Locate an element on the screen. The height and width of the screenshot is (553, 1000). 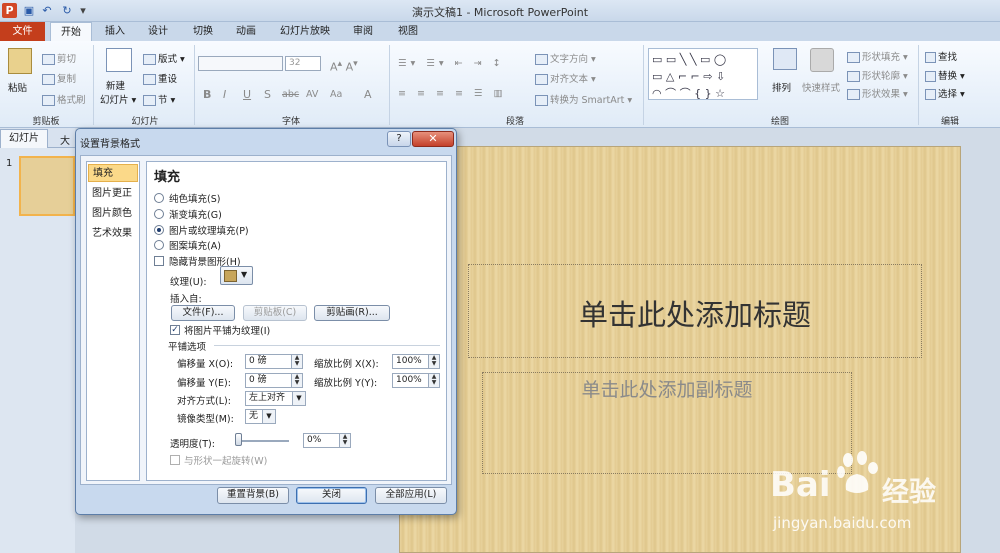
tab-view: 视图 is located at coordinates (408, 31).